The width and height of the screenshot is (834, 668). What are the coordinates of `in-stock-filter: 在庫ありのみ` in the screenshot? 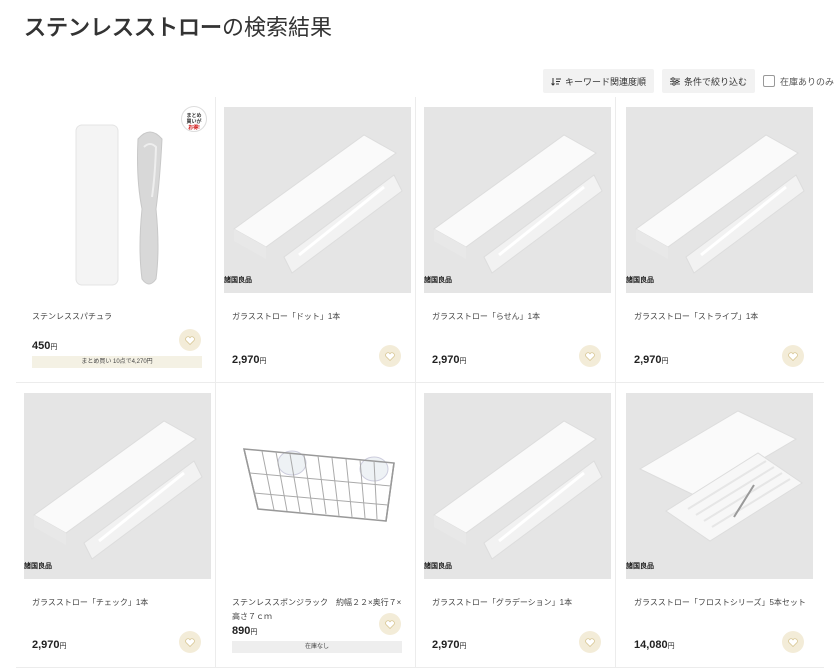 It's located at (798, 81).